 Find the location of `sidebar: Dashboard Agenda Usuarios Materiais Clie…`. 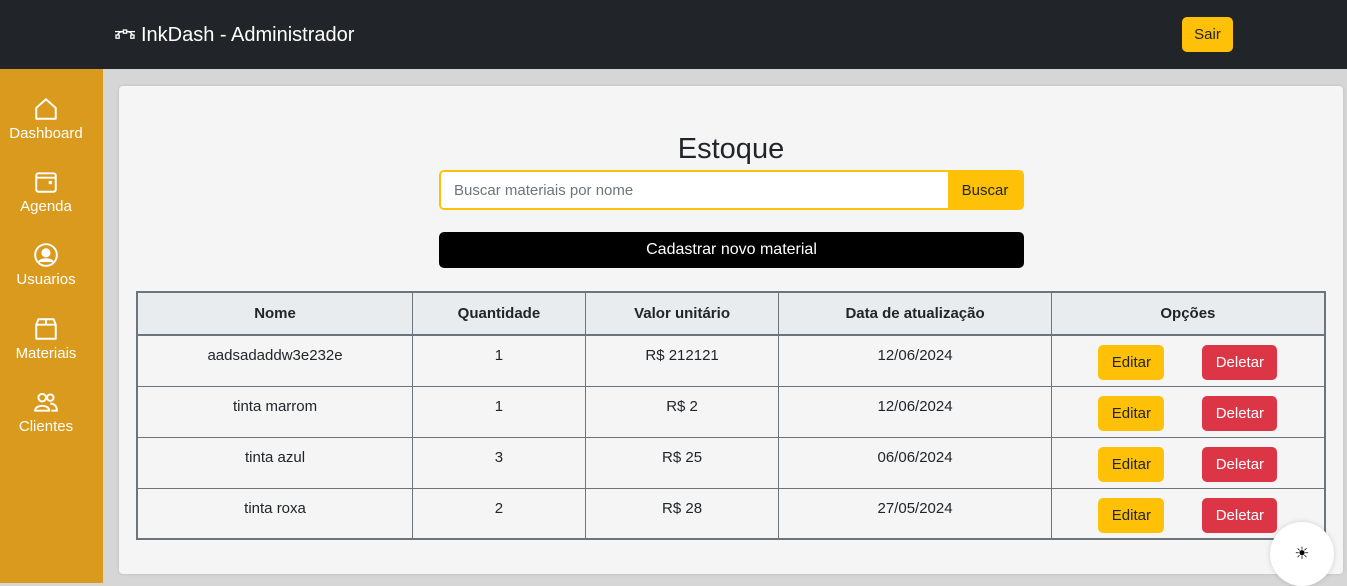

sidebar: Dashboard Agenda Usuarios Materiais Clie… is located at coordinates (51, 326).